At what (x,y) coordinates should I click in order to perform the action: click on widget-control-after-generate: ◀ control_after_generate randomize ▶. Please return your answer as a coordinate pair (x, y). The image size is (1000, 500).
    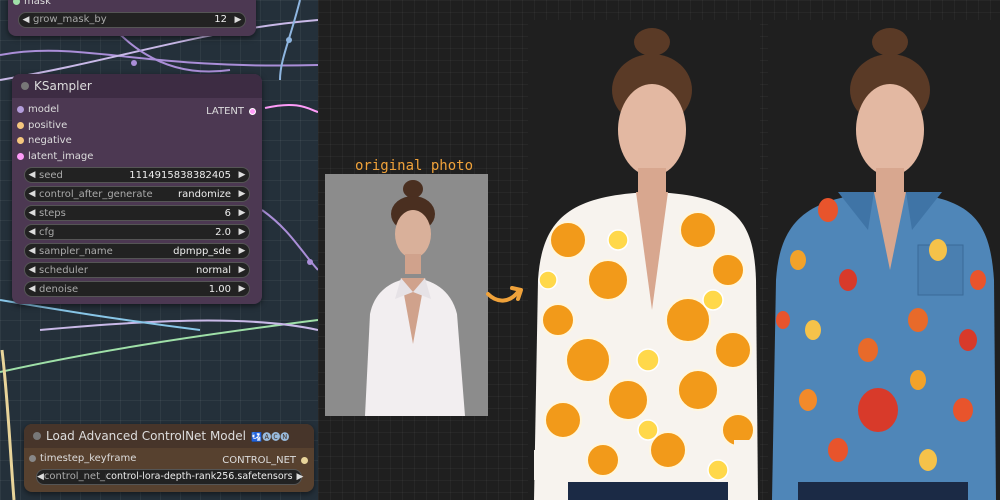
    Looking at the image, I should click on (137, 194).